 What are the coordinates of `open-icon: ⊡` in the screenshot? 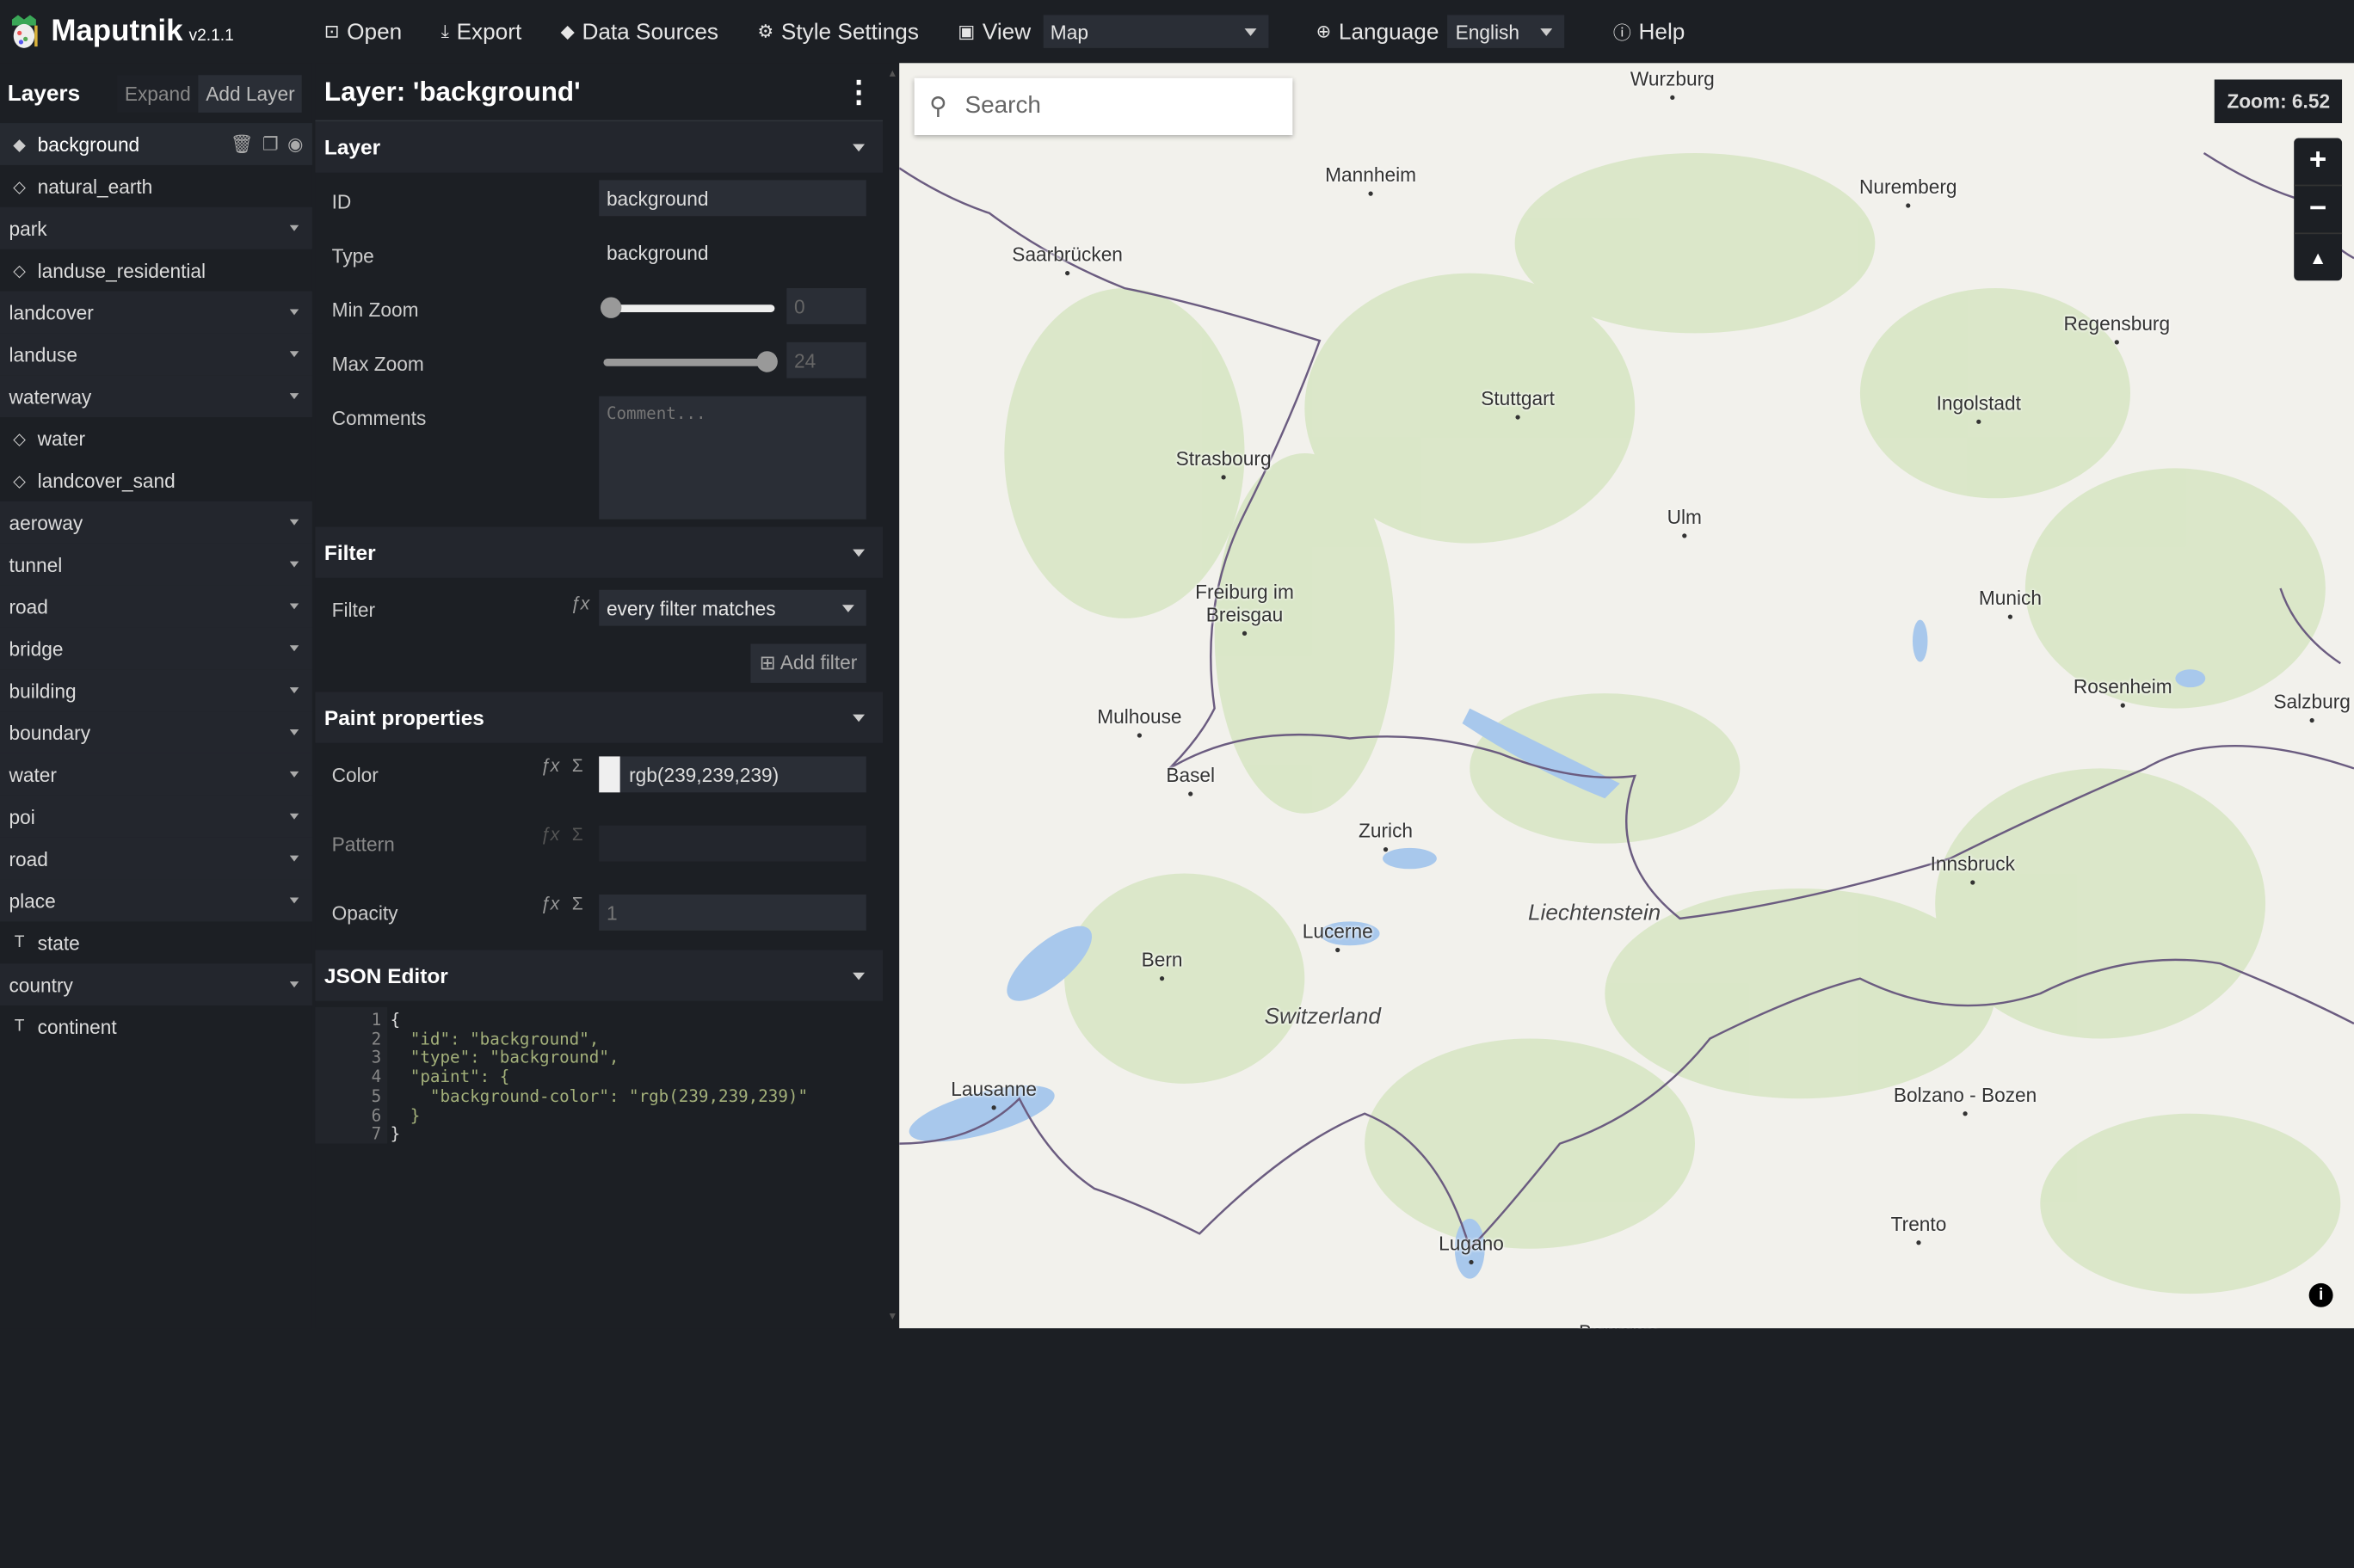 It's located at (332, 32).